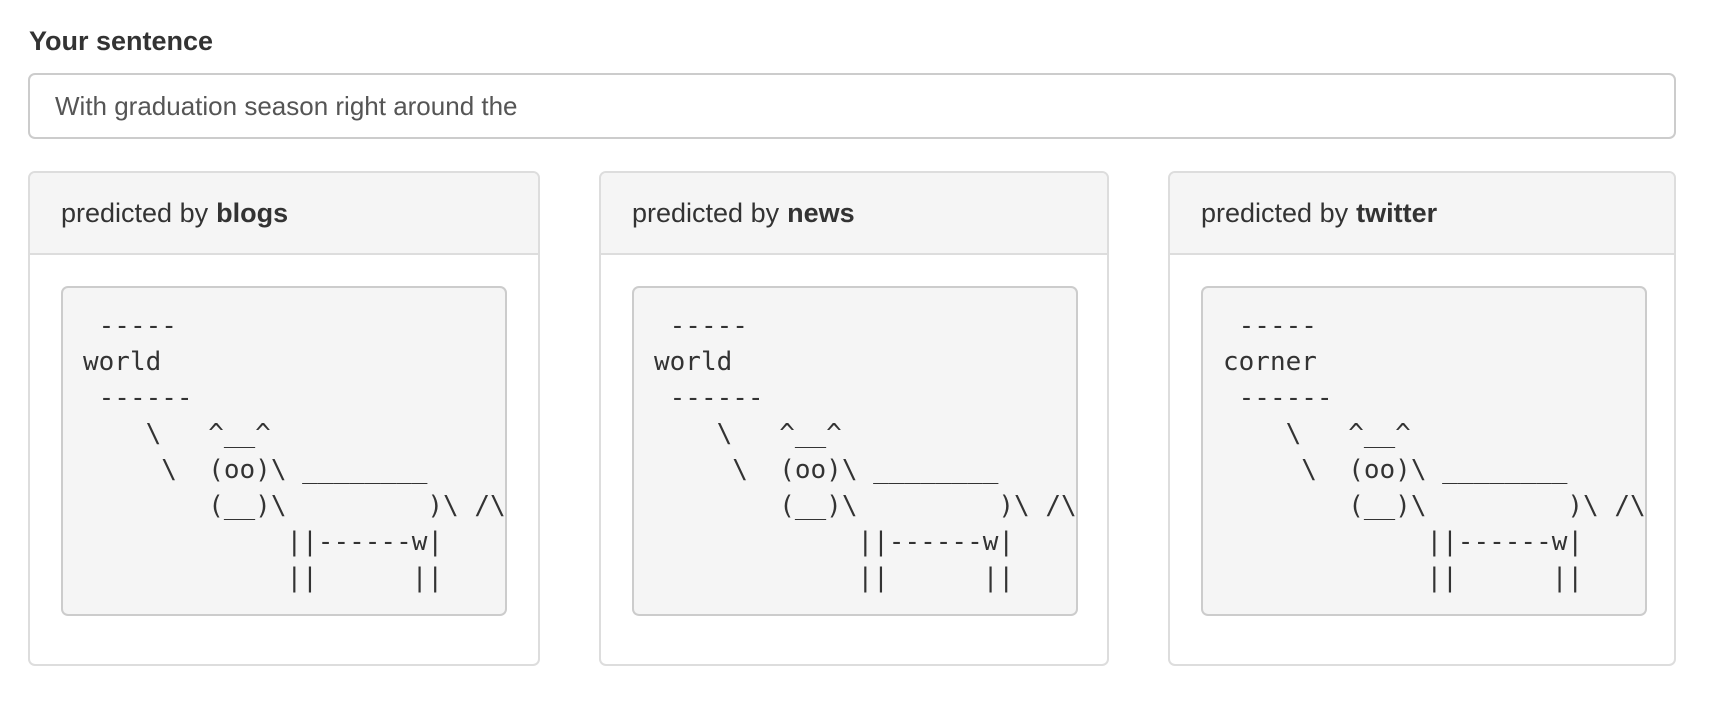 This screenshot has width=1710, height=716. What do you see at coordinates (1397, 212) in the screenshot?
I see `panel-heading-source: twitter` at bounding box center [1397, 212].